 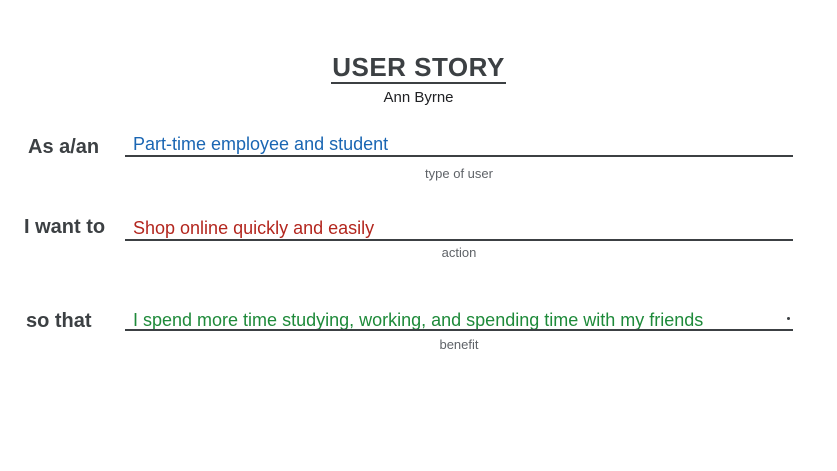 I want to click on user-type-caption: type of user, so click(x=459, y=173).